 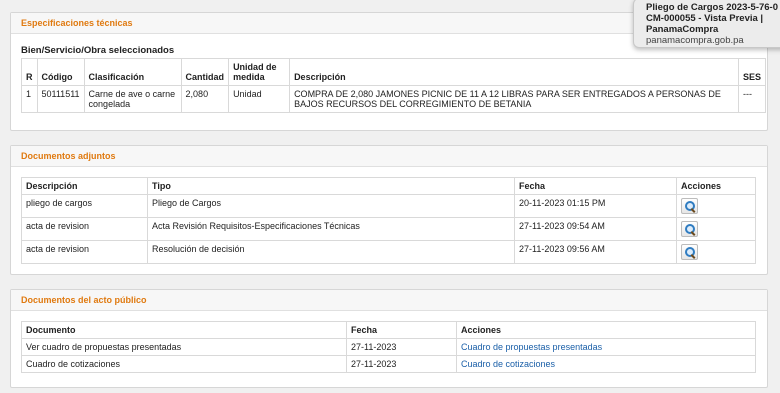 What do you see at coordinates (606, 347) in the screenshot?
I see `acto-cell-acciones: Cuadro de propuestas presentadas` at bounding box center [606, 347].